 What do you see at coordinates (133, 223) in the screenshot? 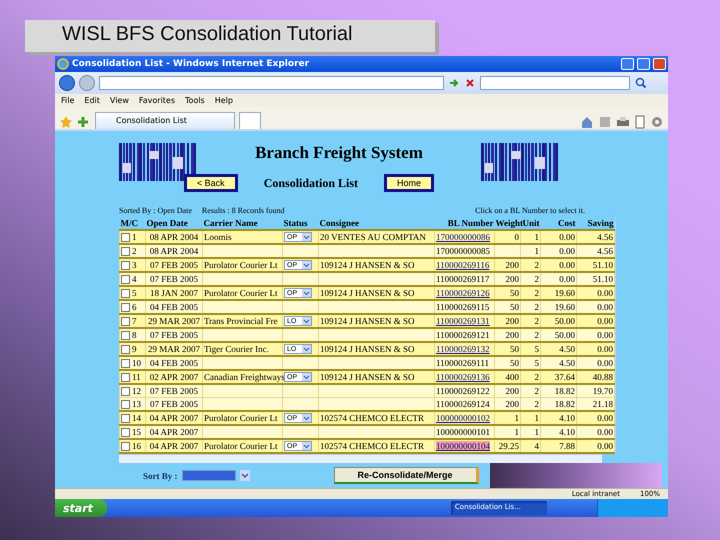
I see `column-header: M/C` at bounding box center [133, 223].